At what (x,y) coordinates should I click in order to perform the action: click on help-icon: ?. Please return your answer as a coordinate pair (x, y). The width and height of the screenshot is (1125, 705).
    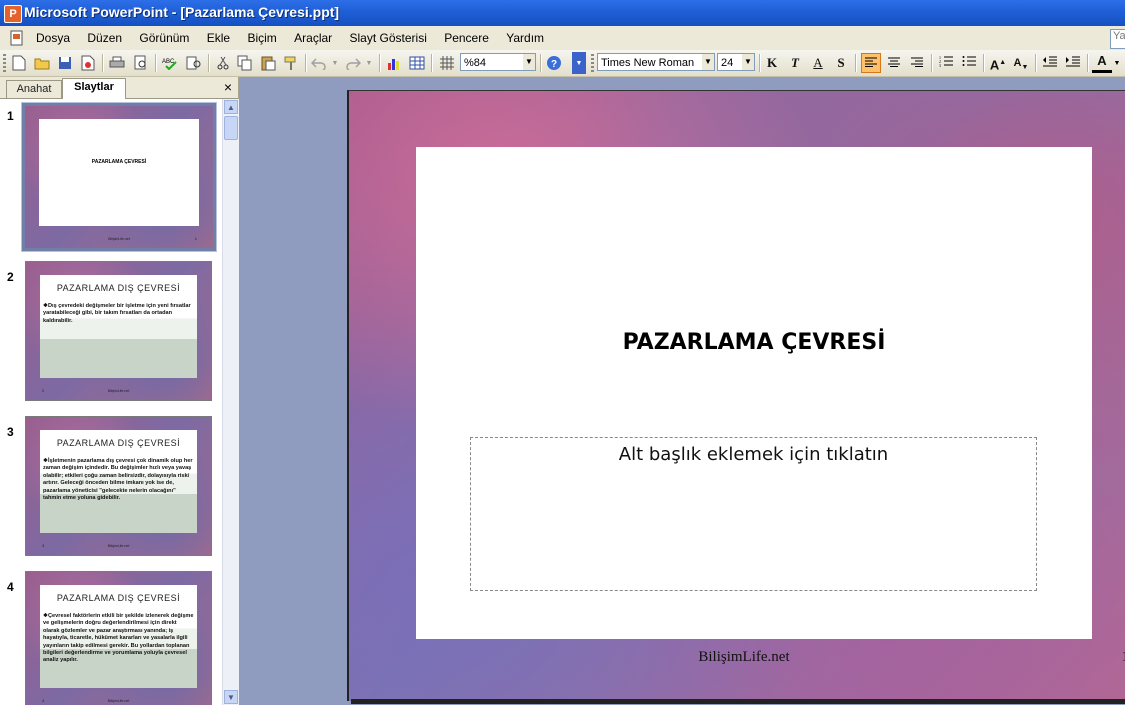
    Looking at the image, I should click on (554, 63).